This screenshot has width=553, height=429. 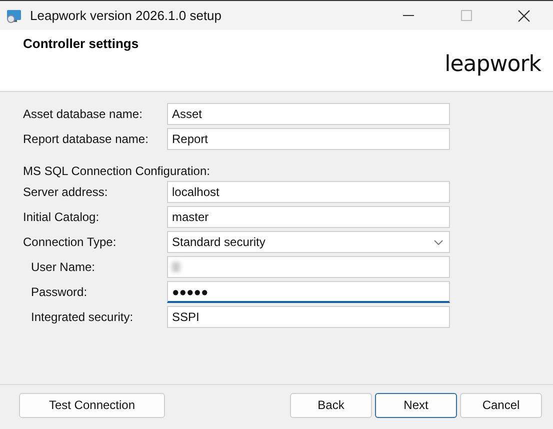 I want to click on section-label: MS SQL Connection Configuration:, so click(x=117, y=171).